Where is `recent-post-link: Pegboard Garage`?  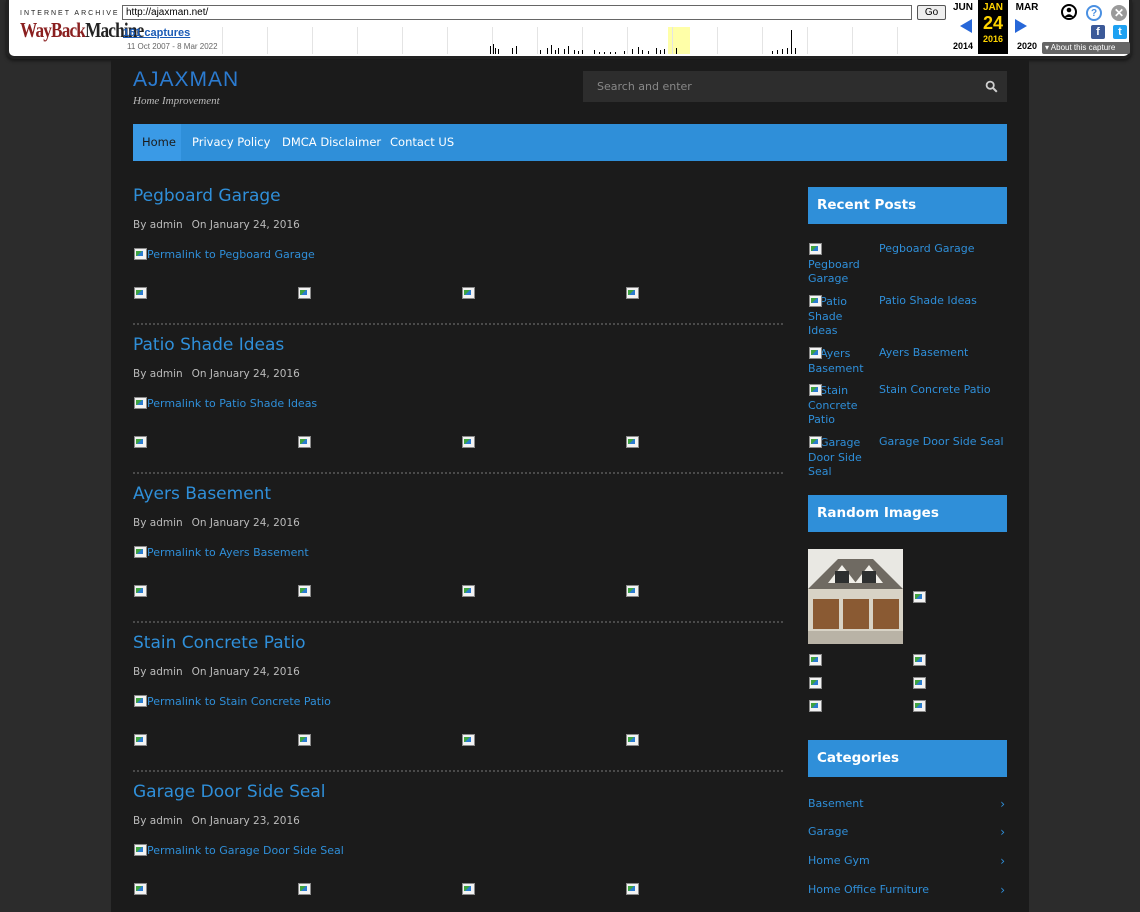 recent-post-link: Pegboard Garage is located at coordinates (927, 248).